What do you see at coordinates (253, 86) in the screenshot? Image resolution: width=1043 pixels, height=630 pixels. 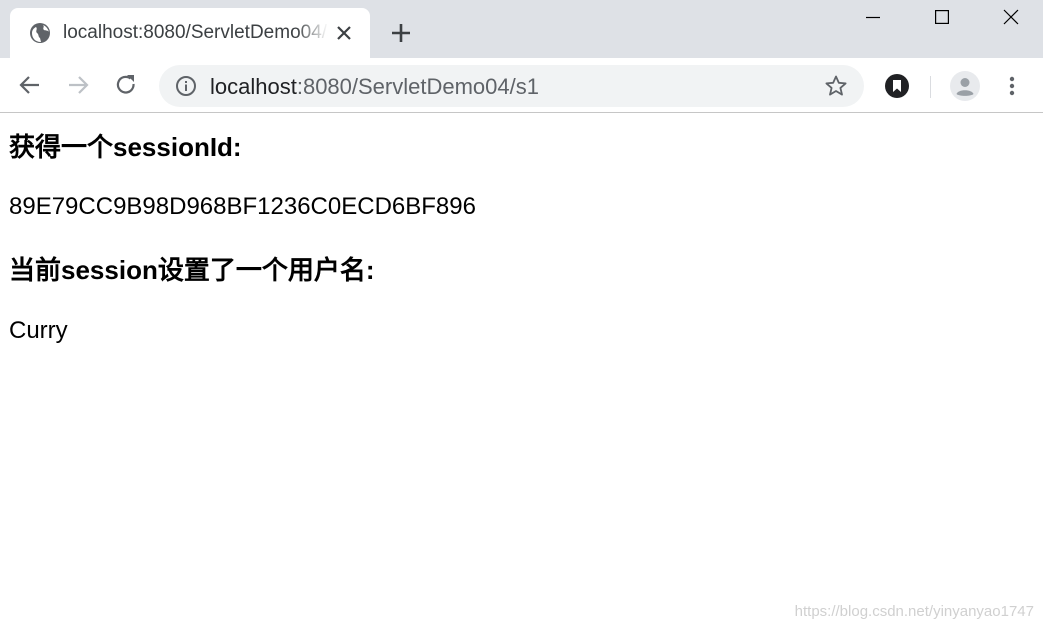 I see `url-host: localhost` at bounding box center [253, 86].